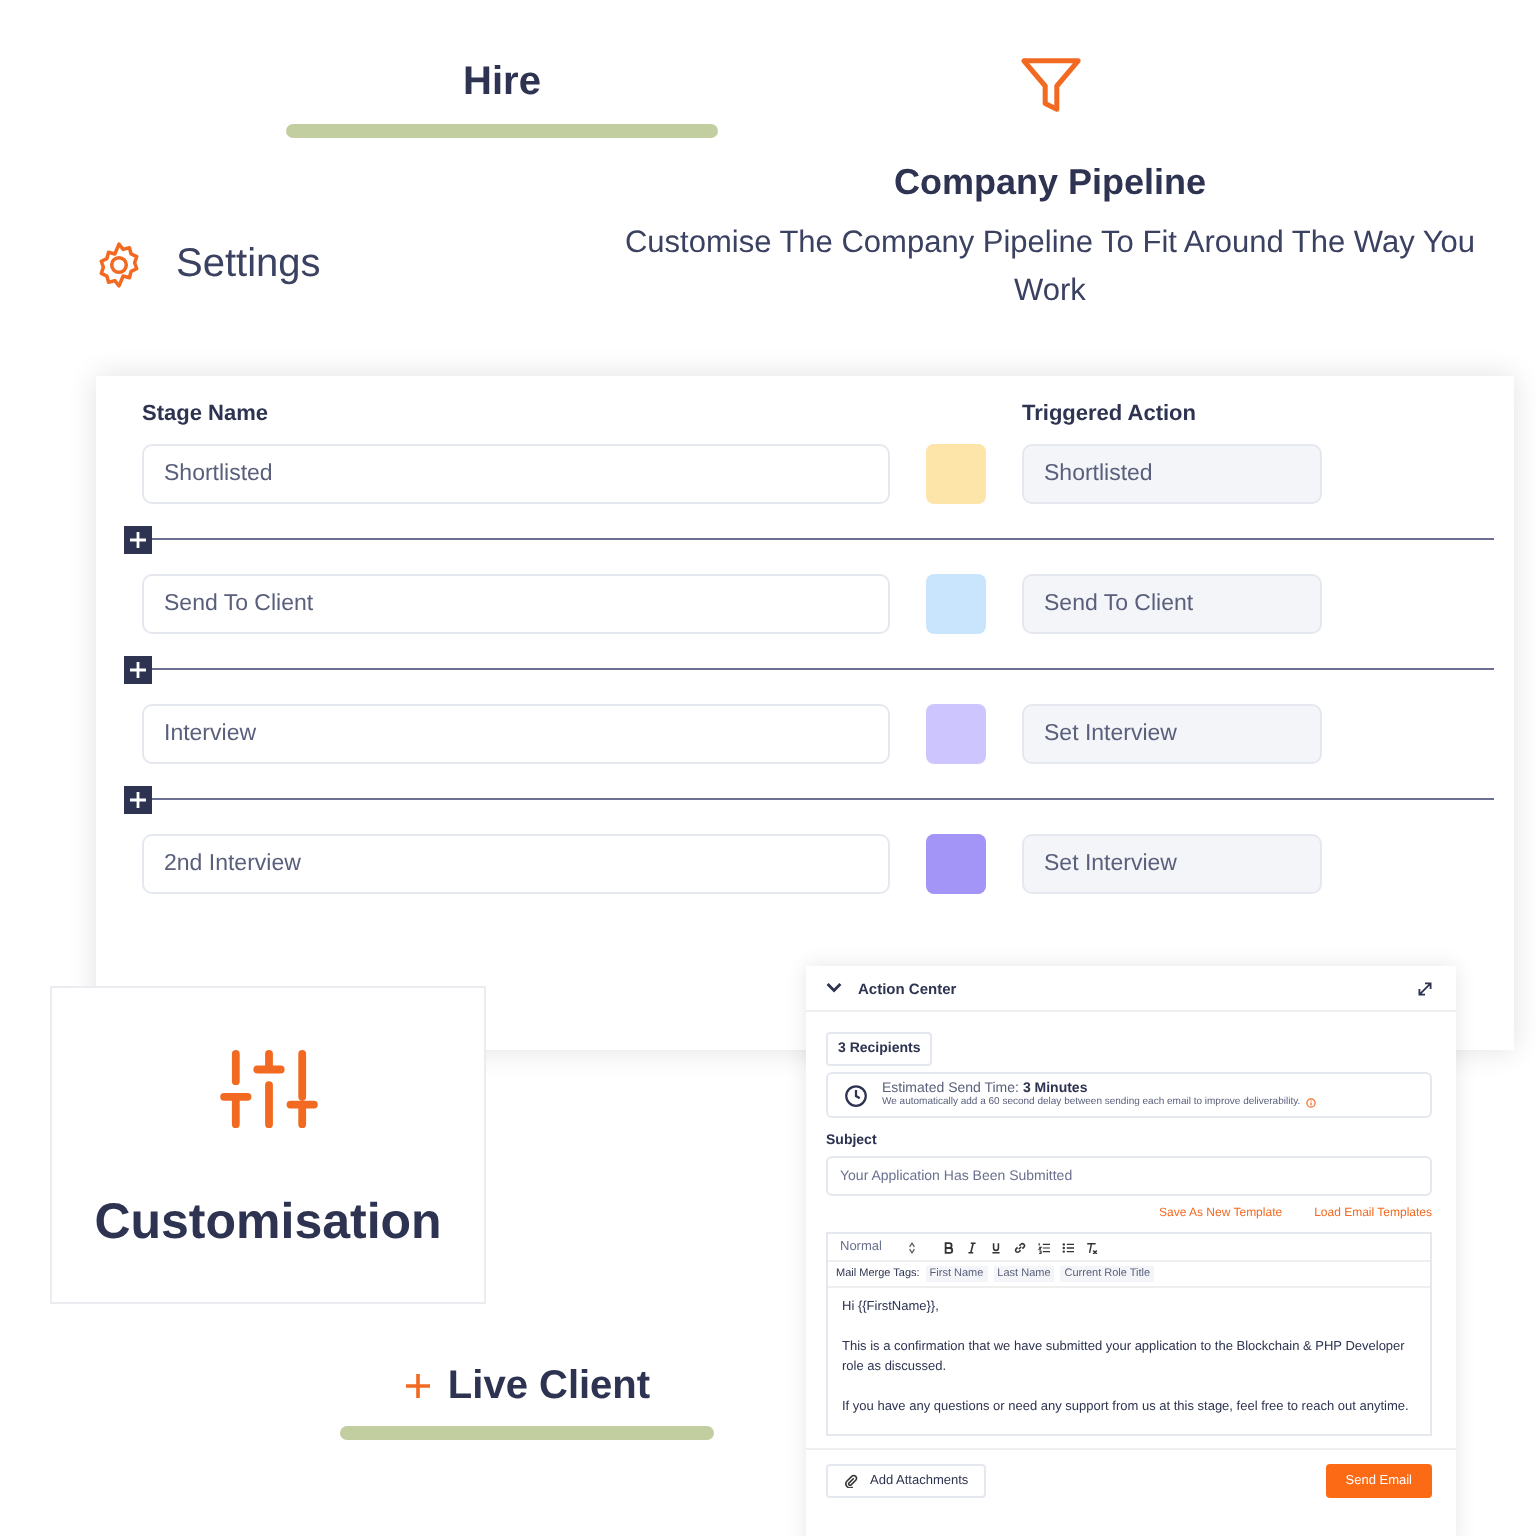  I want to click on stage-name-field: Shortlisted, so click(516, 474).